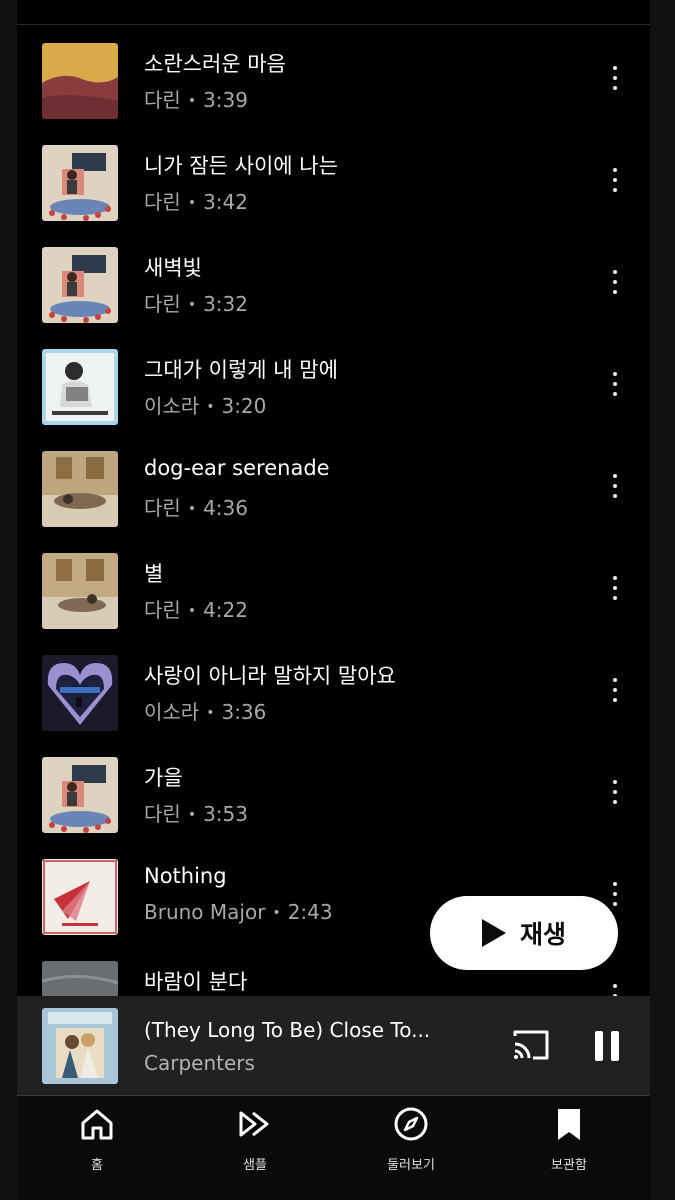 Image resolution: width=675 pixels, height=1200 pixels. I want to click on play-all-button: 재생, so click(524, 933).